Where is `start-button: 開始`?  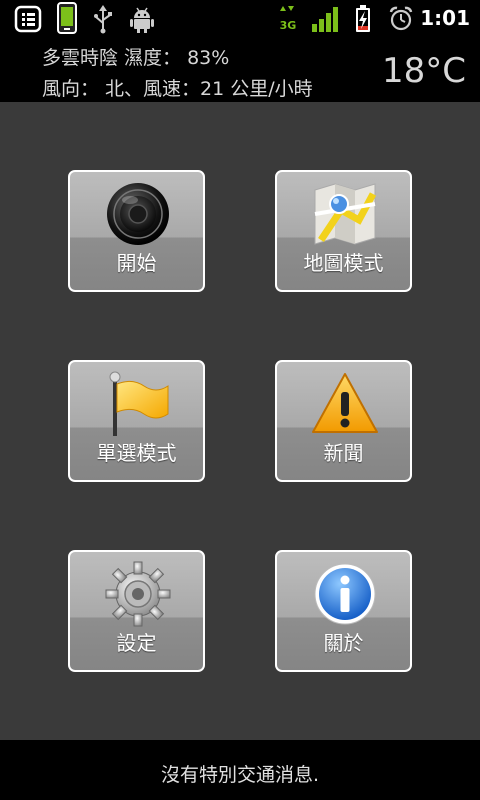 start-button: 開始 is located at coordinates (136, 231).